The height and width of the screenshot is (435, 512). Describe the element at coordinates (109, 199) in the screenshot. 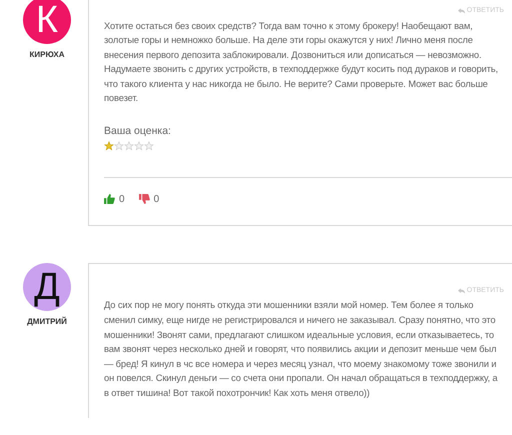

I see `thumbs-up-icon` at that location.